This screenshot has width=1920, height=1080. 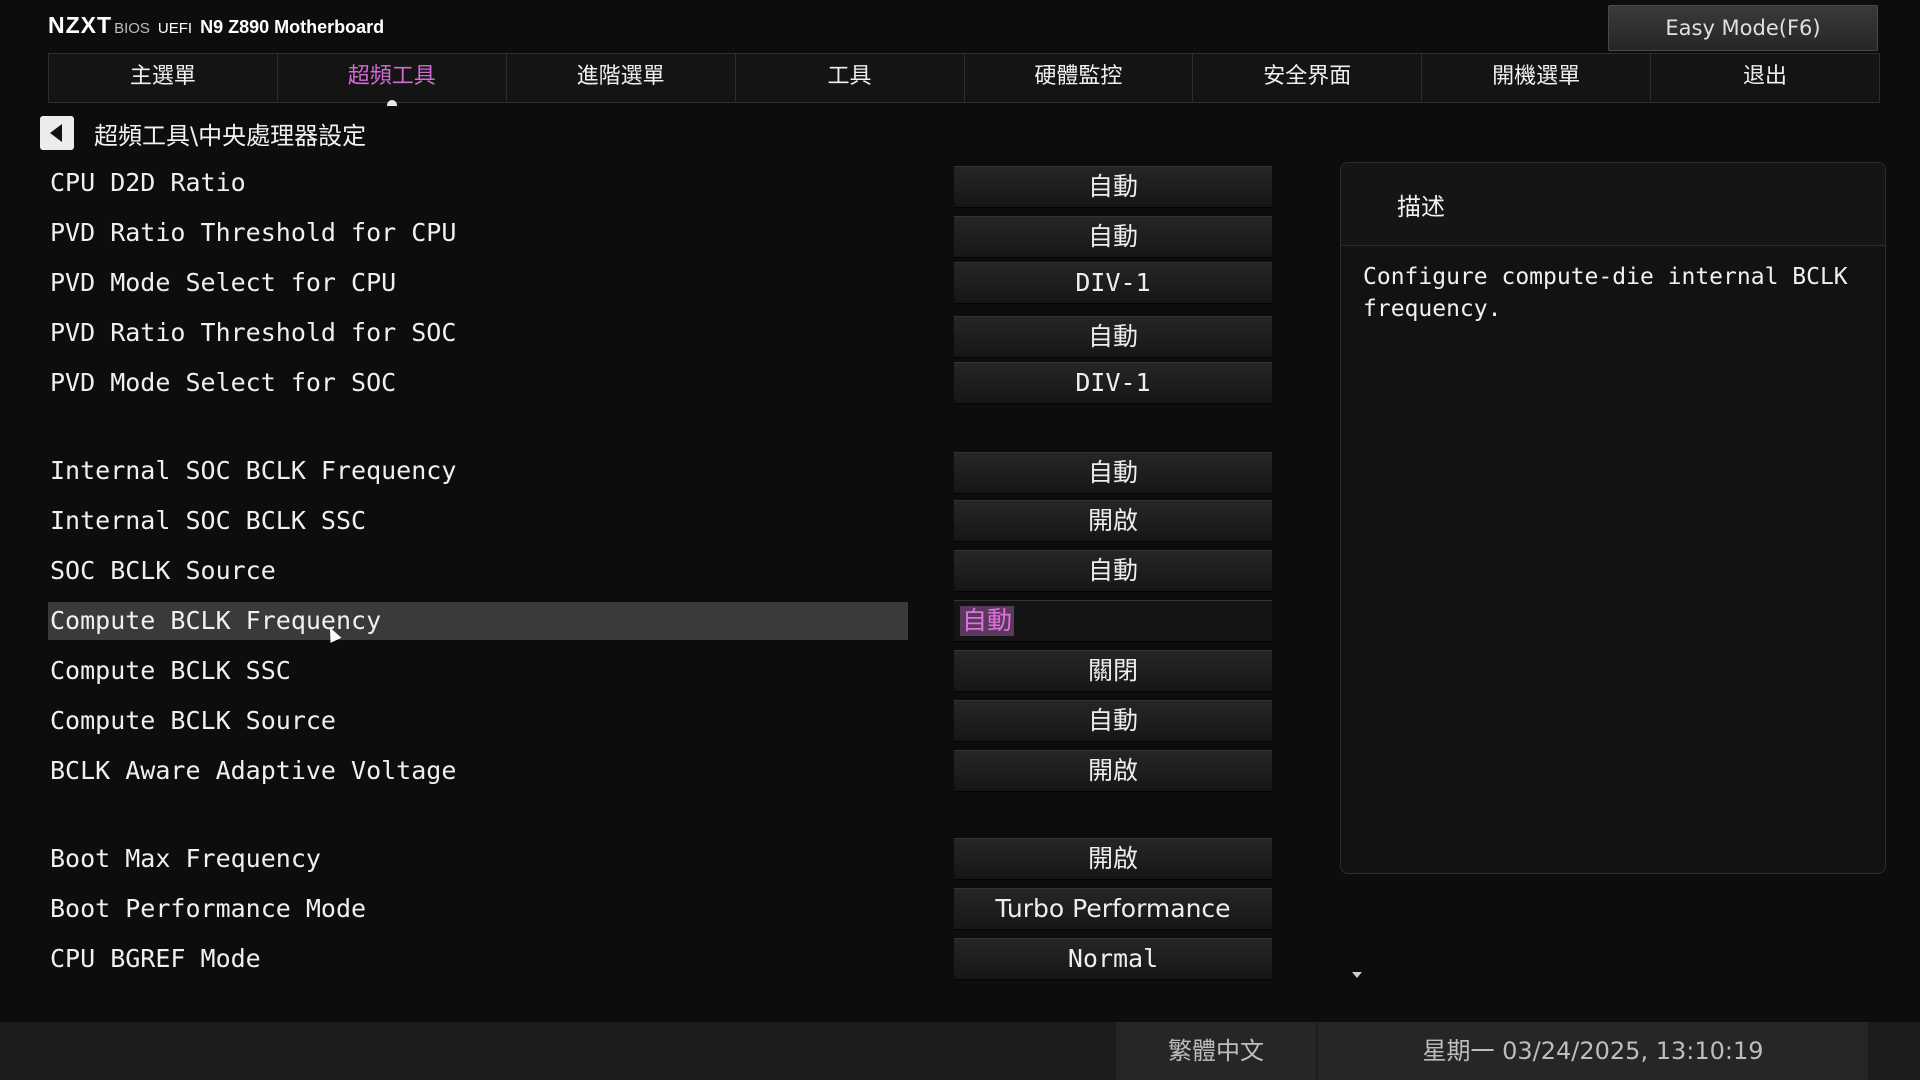 I want to click on setting-label: PVD Ratio Threshold for SOC, so click(x=253, y=332).